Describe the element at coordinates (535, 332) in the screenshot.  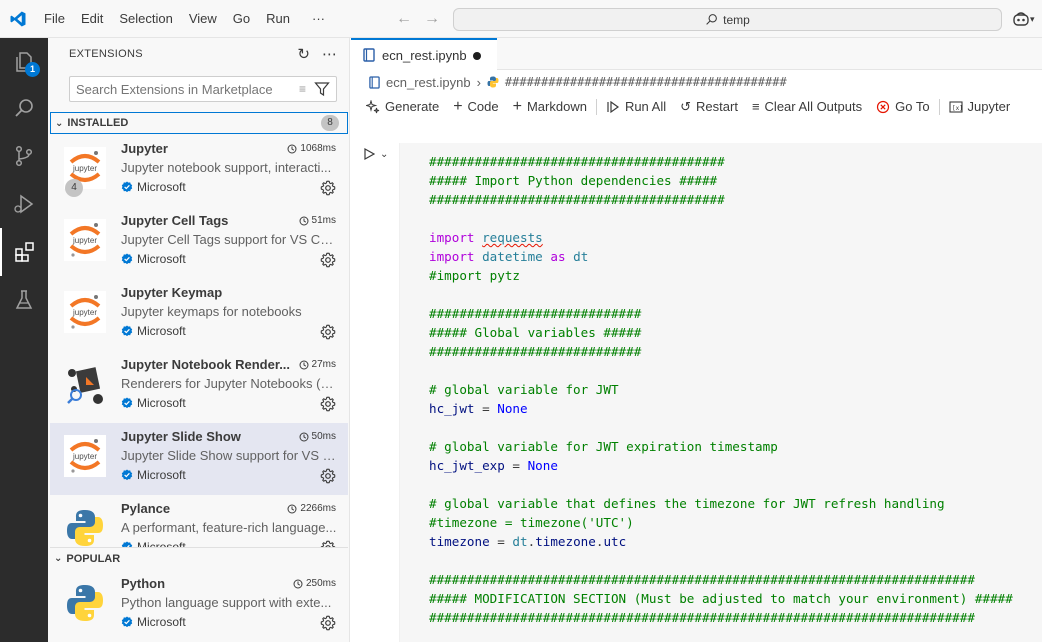
I see `code-token: ##### Global variables #####` at that location.